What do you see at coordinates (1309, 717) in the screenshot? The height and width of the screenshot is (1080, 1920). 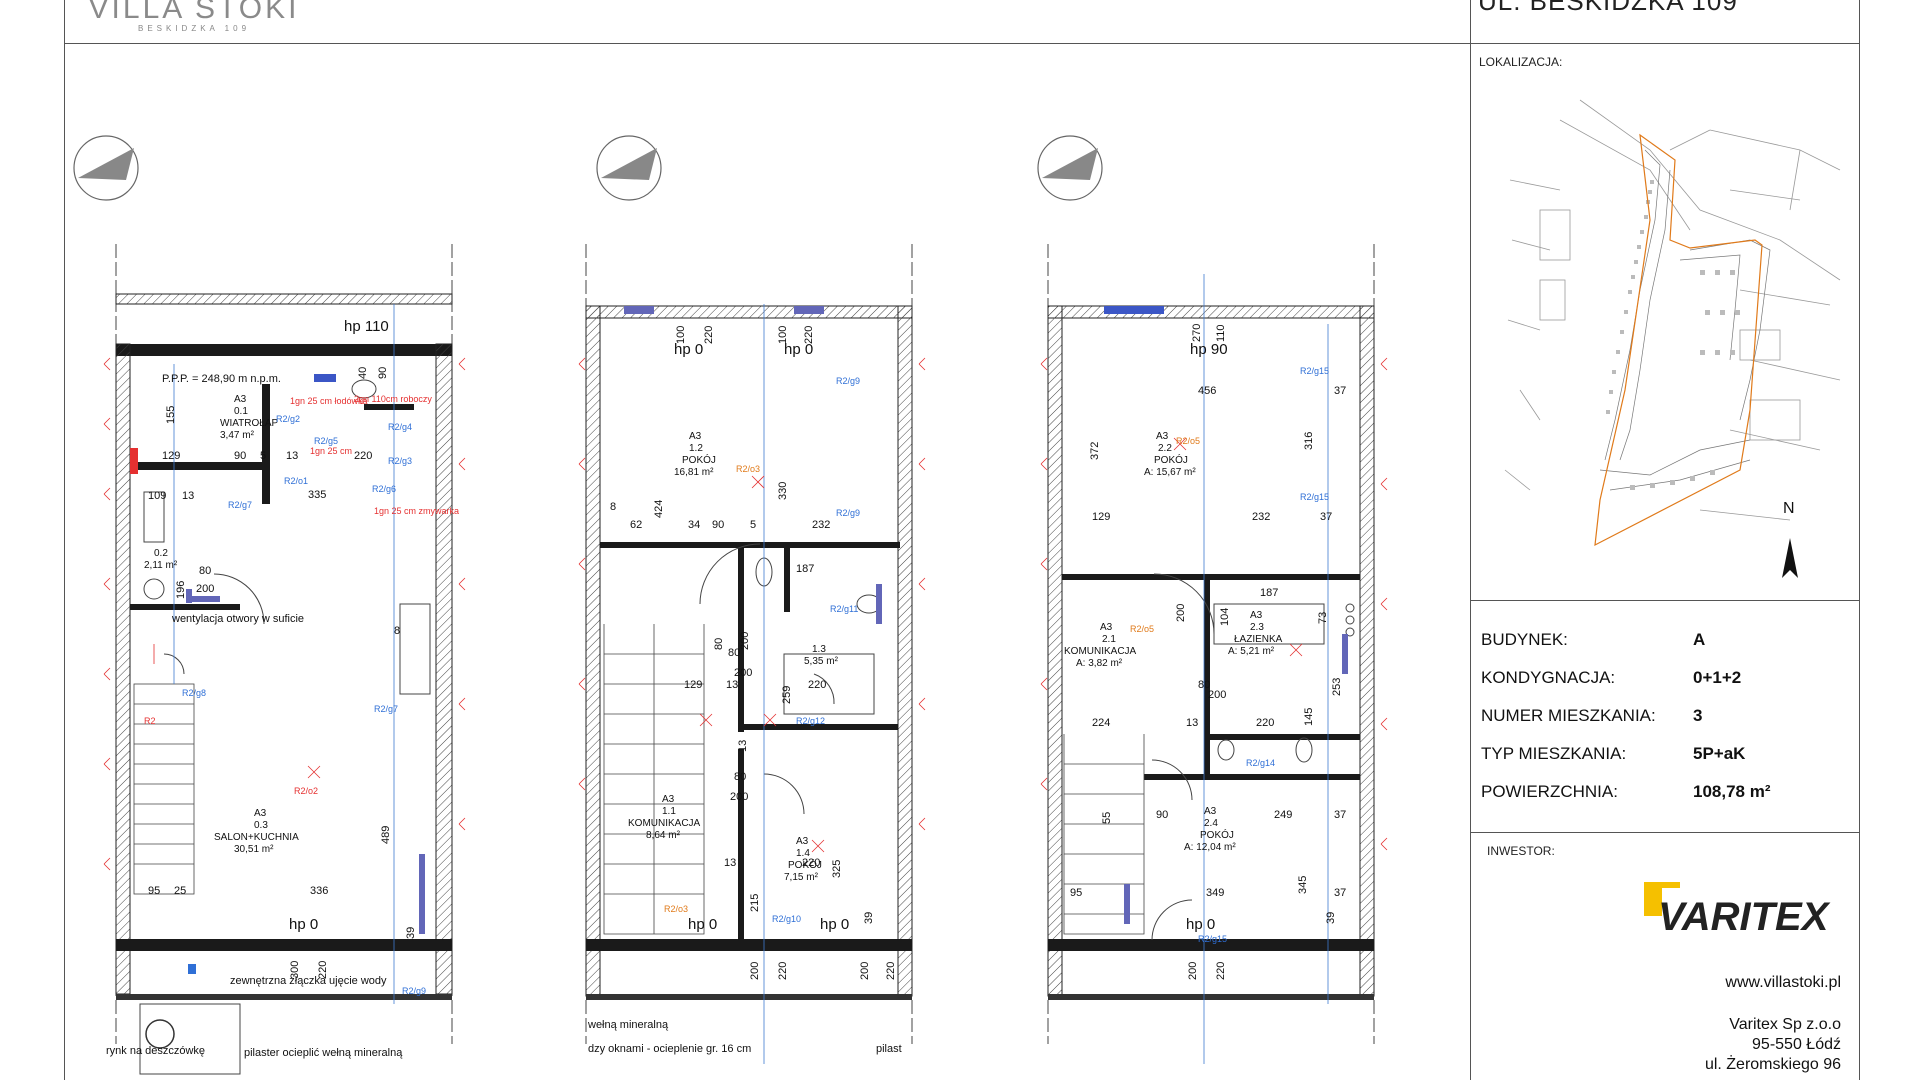 I see `f2-dim: 145` at bounding box center [1309, 717].